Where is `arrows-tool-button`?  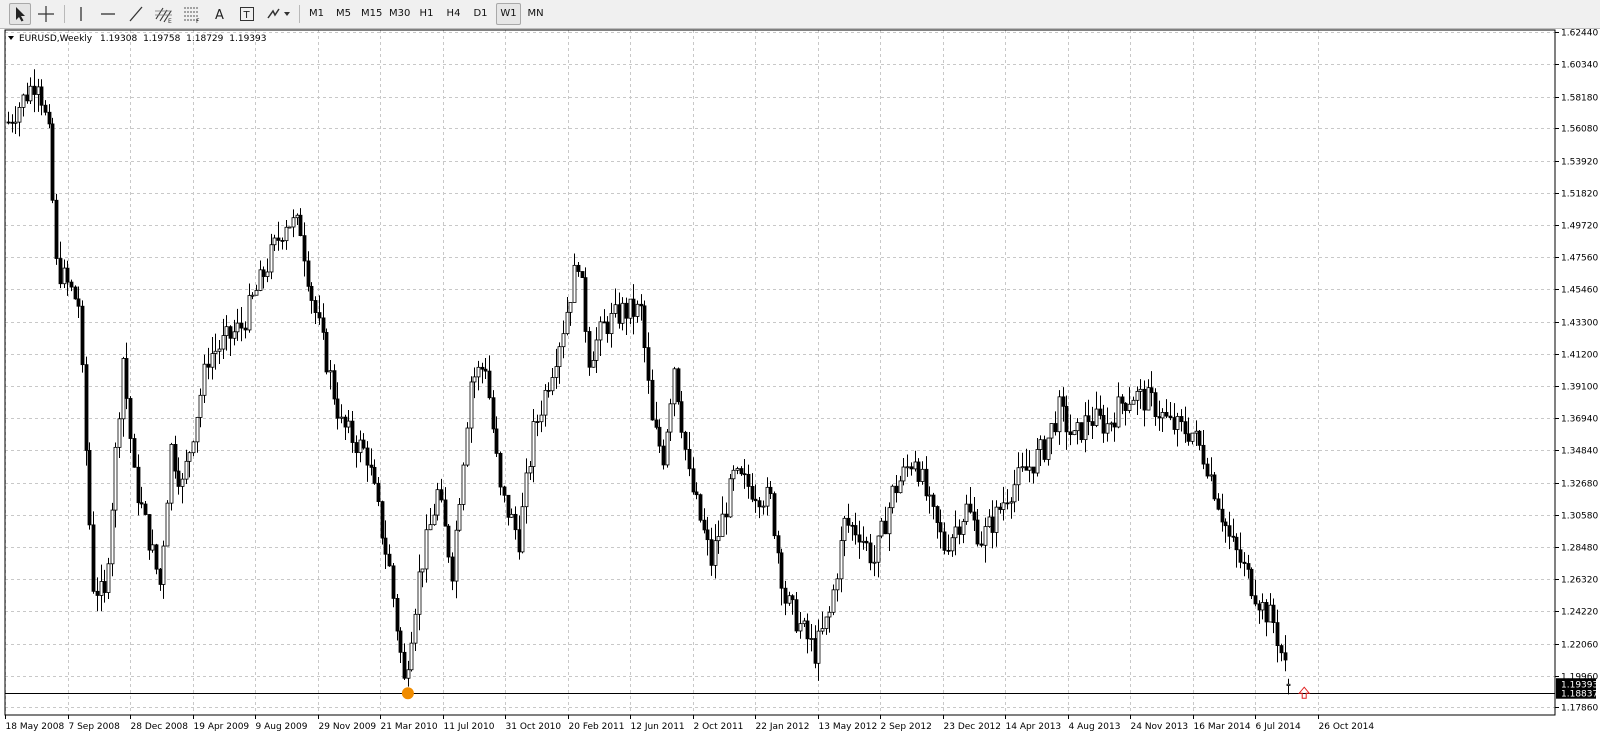
arrows-tool-button is located at coordinates (278, 14).